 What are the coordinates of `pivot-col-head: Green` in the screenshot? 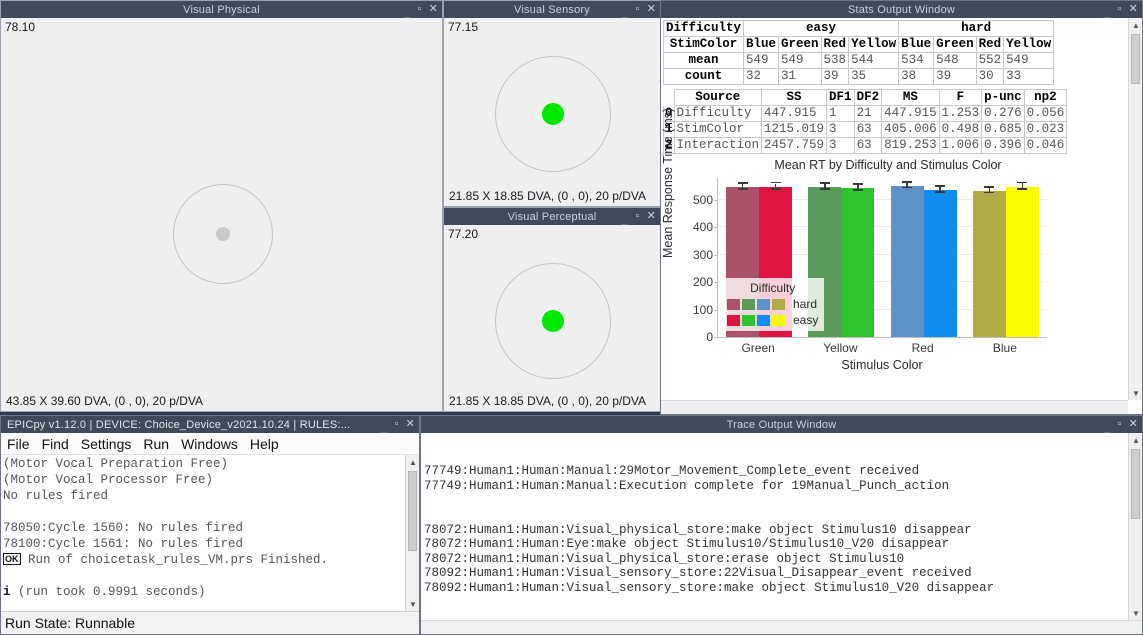 It's located at (800, 44).